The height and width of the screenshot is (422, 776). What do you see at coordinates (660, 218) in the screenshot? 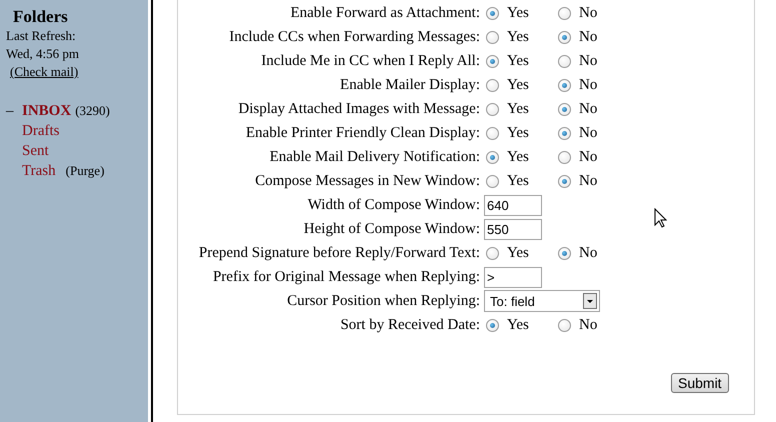
I see `mouse-cursor-icon` at bounding box center [660, 218].